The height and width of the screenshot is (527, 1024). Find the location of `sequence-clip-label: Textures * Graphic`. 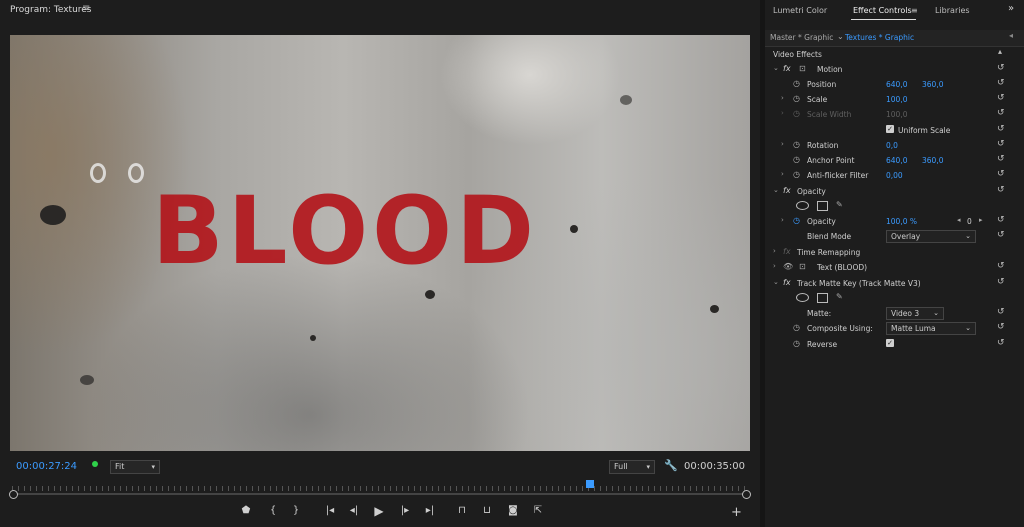

sequence-clip-label: Textures * Graphic is located at coordinates (879, 37).